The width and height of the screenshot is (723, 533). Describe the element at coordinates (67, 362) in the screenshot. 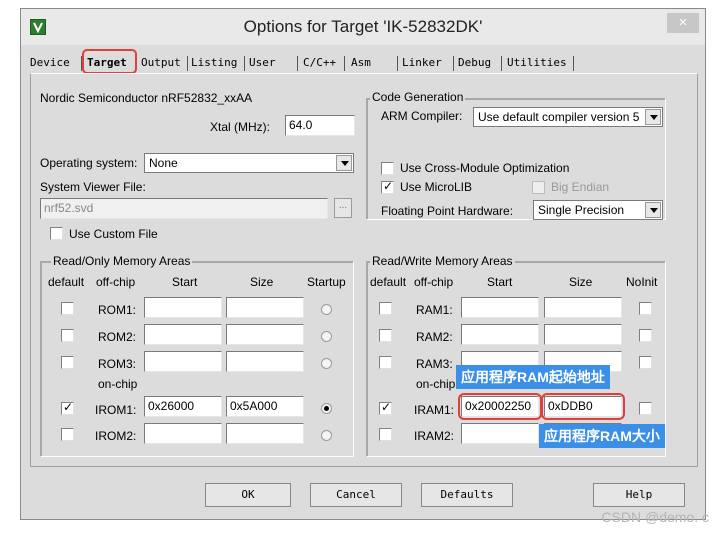

I see `rom3-default-checkbox` at that location.